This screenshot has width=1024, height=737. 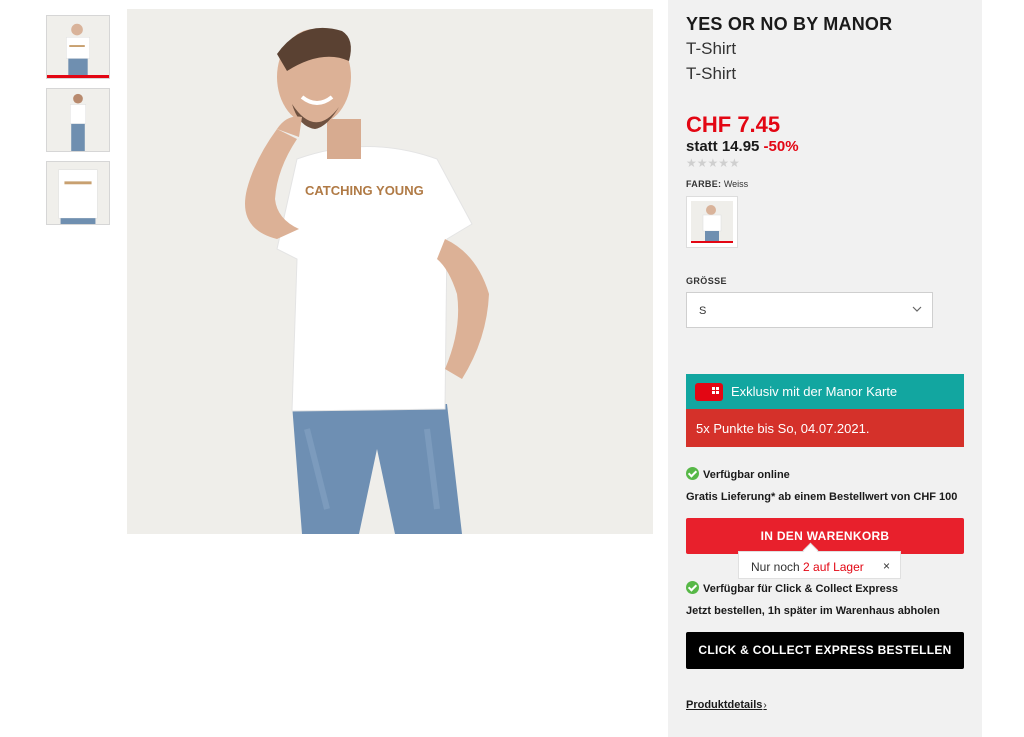 What do you see at coordinates (712, 242) in the screenshot?
I see `swatch-selected-indicator` at bounding box center [712, 242].